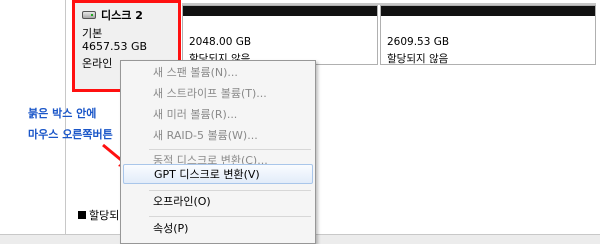 The image size is (600, 244). What do you see at coordinates (418, 59) in the screenshot?
I see `partition-status: 할당되지 않음` at bounding box center [418, 59].